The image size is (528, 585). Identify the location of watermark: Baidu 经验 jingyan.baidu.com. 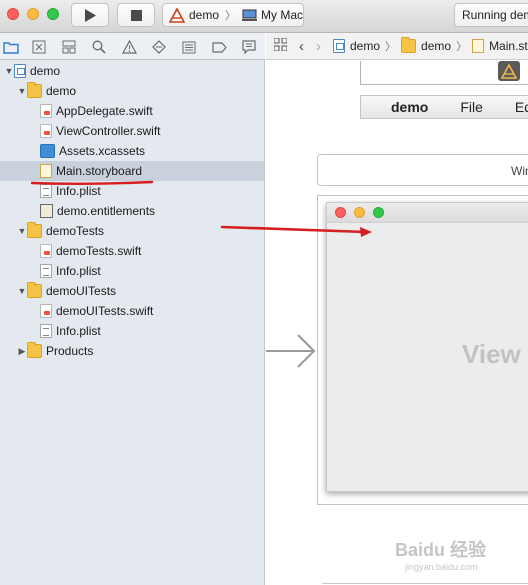
(440, 554).